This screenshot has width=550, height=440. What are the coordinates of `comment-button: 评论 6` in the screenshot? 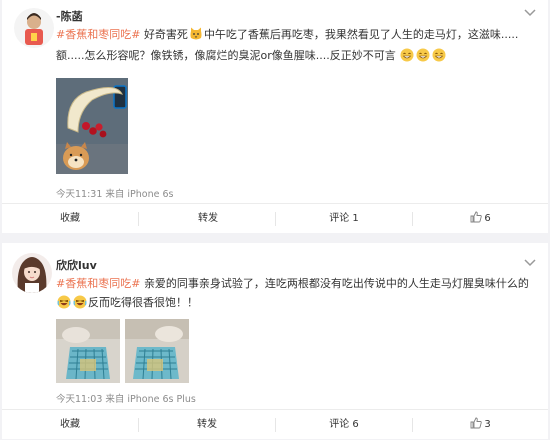 It's located at (344, 425).